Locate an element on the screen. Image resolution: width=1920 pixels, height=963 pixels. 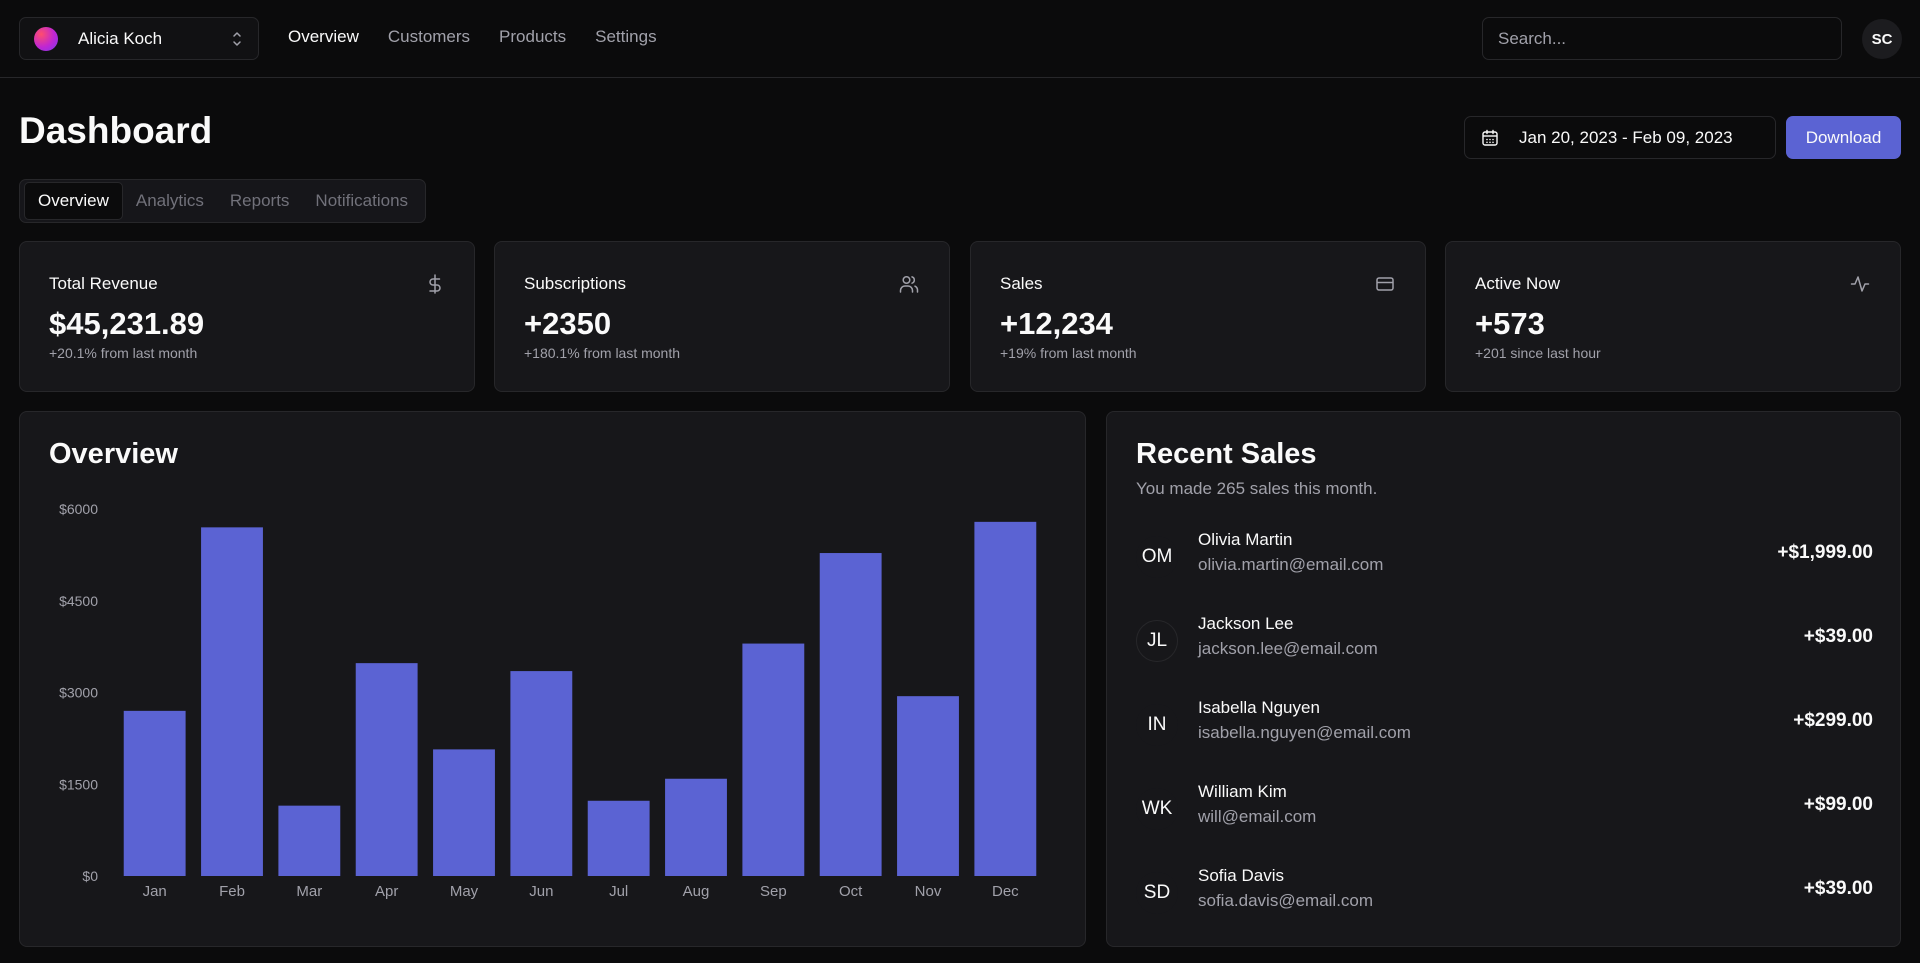
stat-title: Active Now is located at coordinates (1518, 283).